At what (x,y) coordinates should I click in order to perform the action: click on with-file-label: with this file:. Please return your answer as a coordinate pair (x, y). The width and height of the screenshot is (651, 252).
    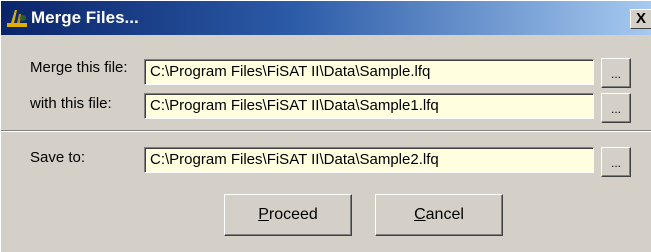
    Looking at the image, I should click on (71, 103).